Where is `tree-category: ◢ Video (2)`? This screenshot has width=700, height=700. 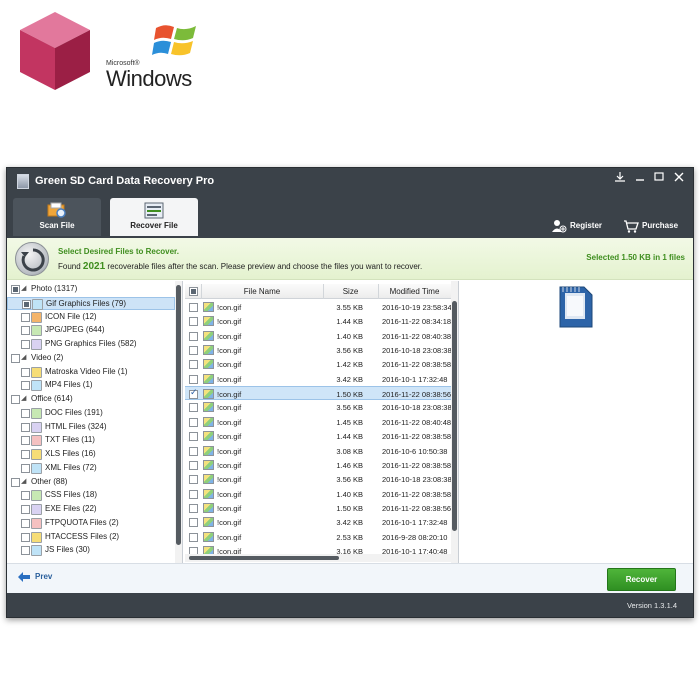
tree-category: ◢ Video (2) is located at coordinates (91, 359).